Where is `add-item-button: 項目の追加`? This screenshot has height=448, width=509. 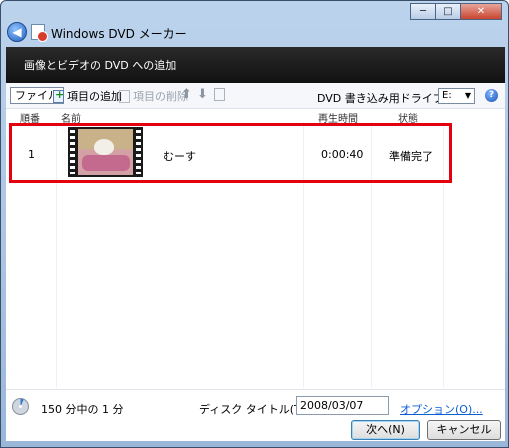 add-item-button: 項目の追加 is located at coordinates (87, 96).